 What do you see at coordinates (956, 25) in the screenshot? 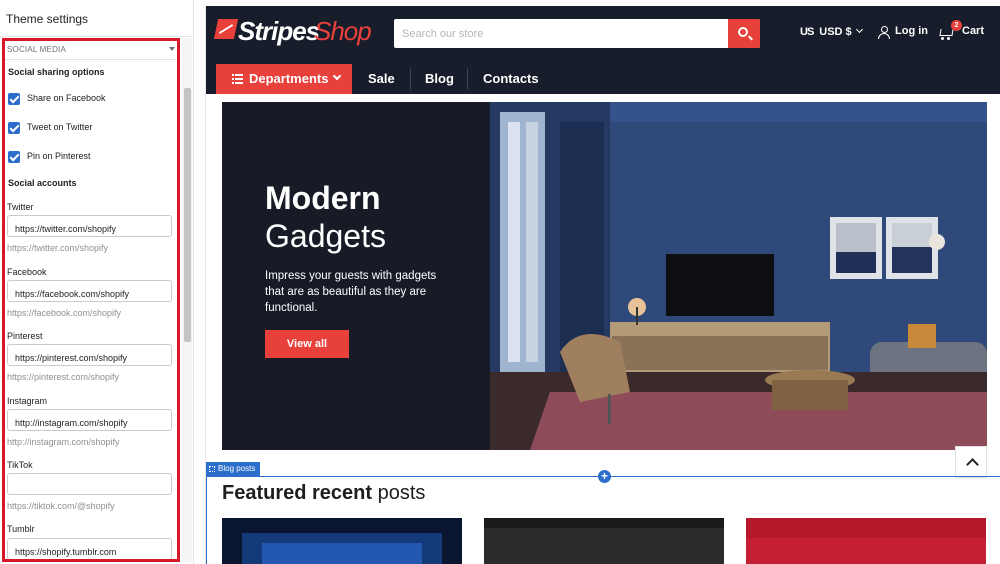
I see `cart-count-badge: 2` at bounding box center [956, 25].